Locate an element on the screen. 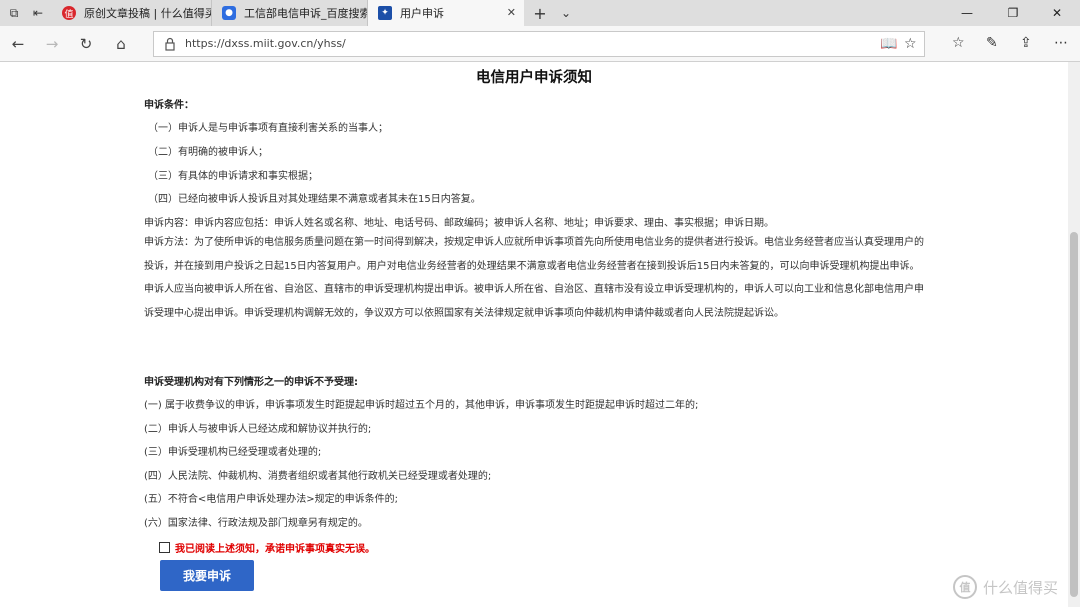 This screenshot has height=607, width=1080. close-window-icon: ✕ is located at coordinates (1057, 13).